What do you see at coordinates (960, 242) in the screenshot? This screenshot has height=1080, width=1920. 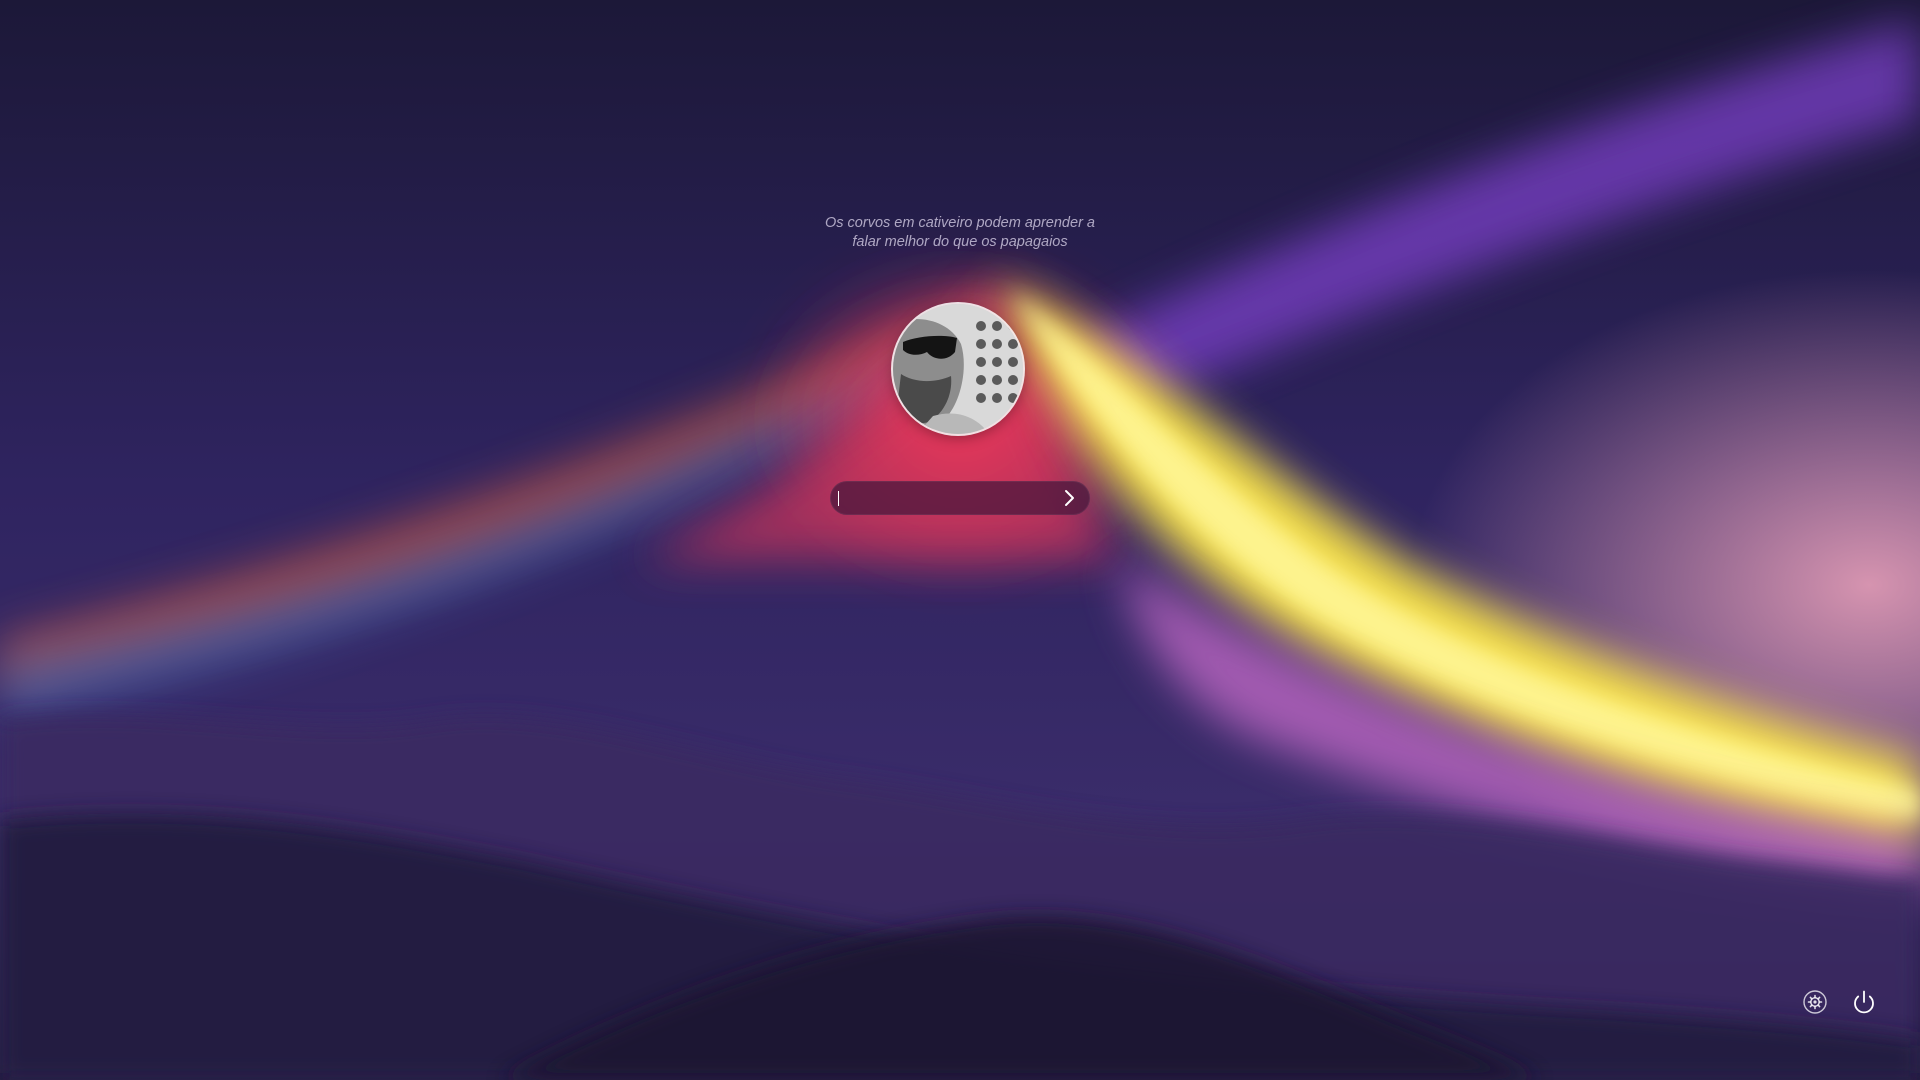 I see `quote-line-2: falar melhor do que os papagaios` at bounding box center [960, 242].